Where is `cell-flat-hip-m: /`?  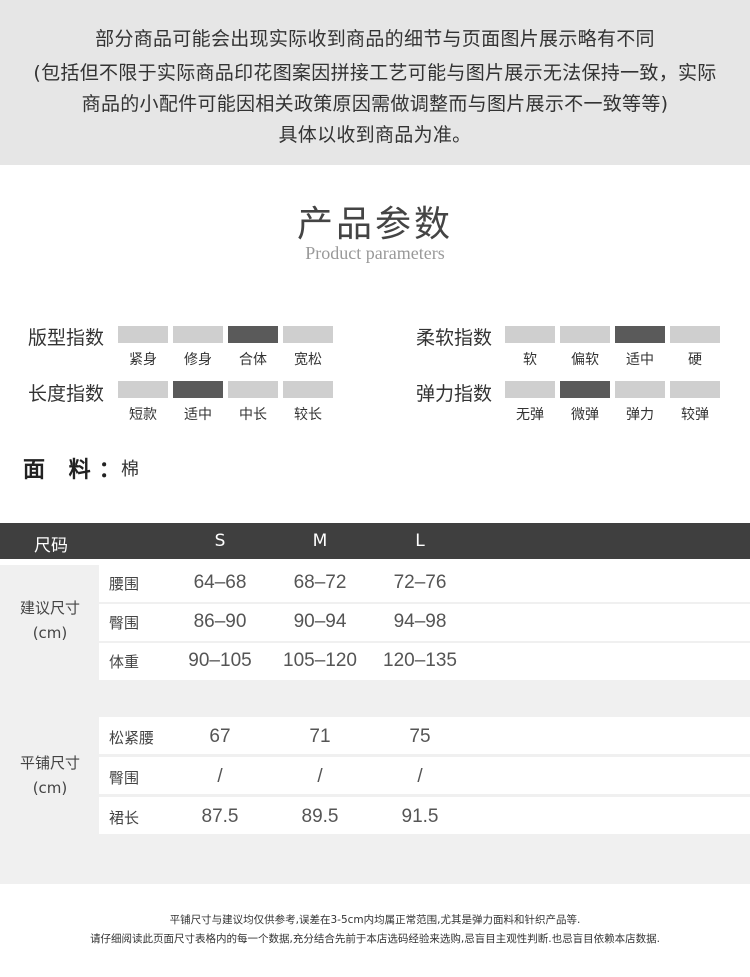
cell-flat-hip-m: / is located at coordinates (320, 776).